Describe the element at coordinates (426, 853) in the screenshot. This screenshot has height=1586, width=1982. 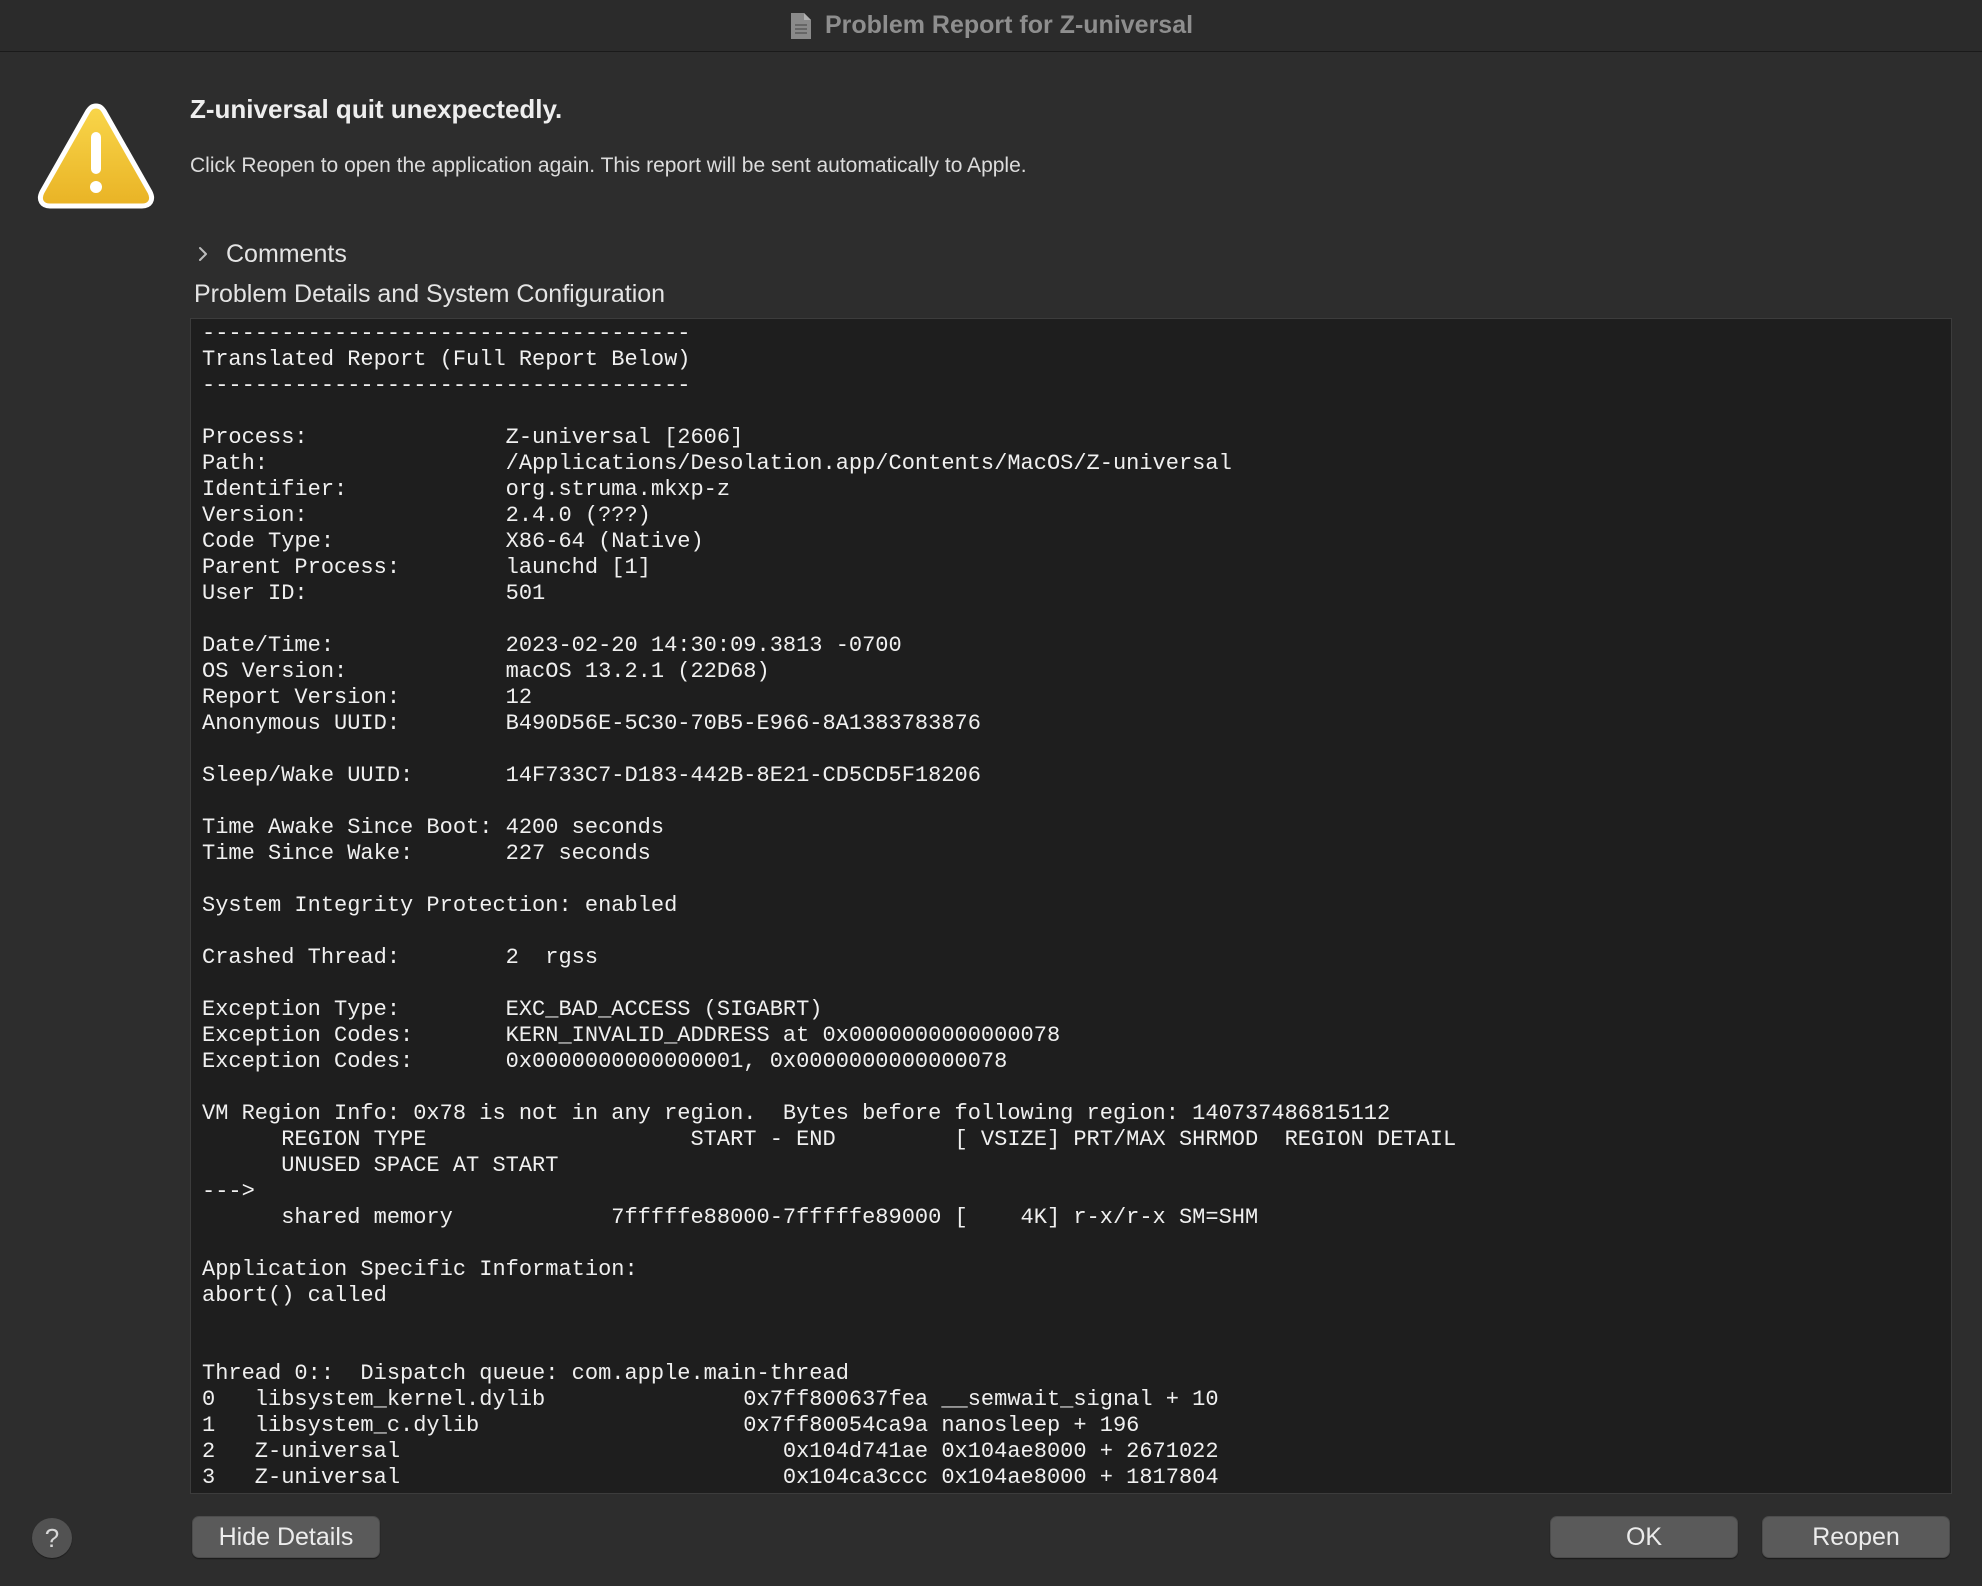
I see `report-line: Time Since Wake: 227 seconds` at that location.